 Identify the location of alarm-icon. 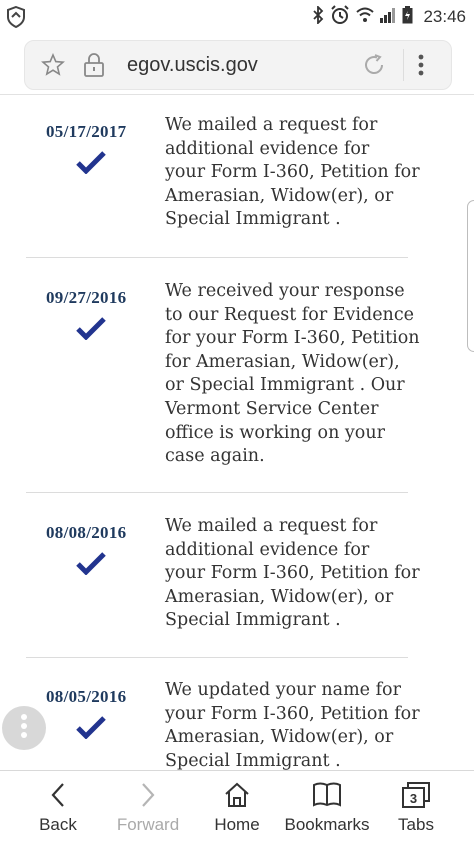
(340, 17).